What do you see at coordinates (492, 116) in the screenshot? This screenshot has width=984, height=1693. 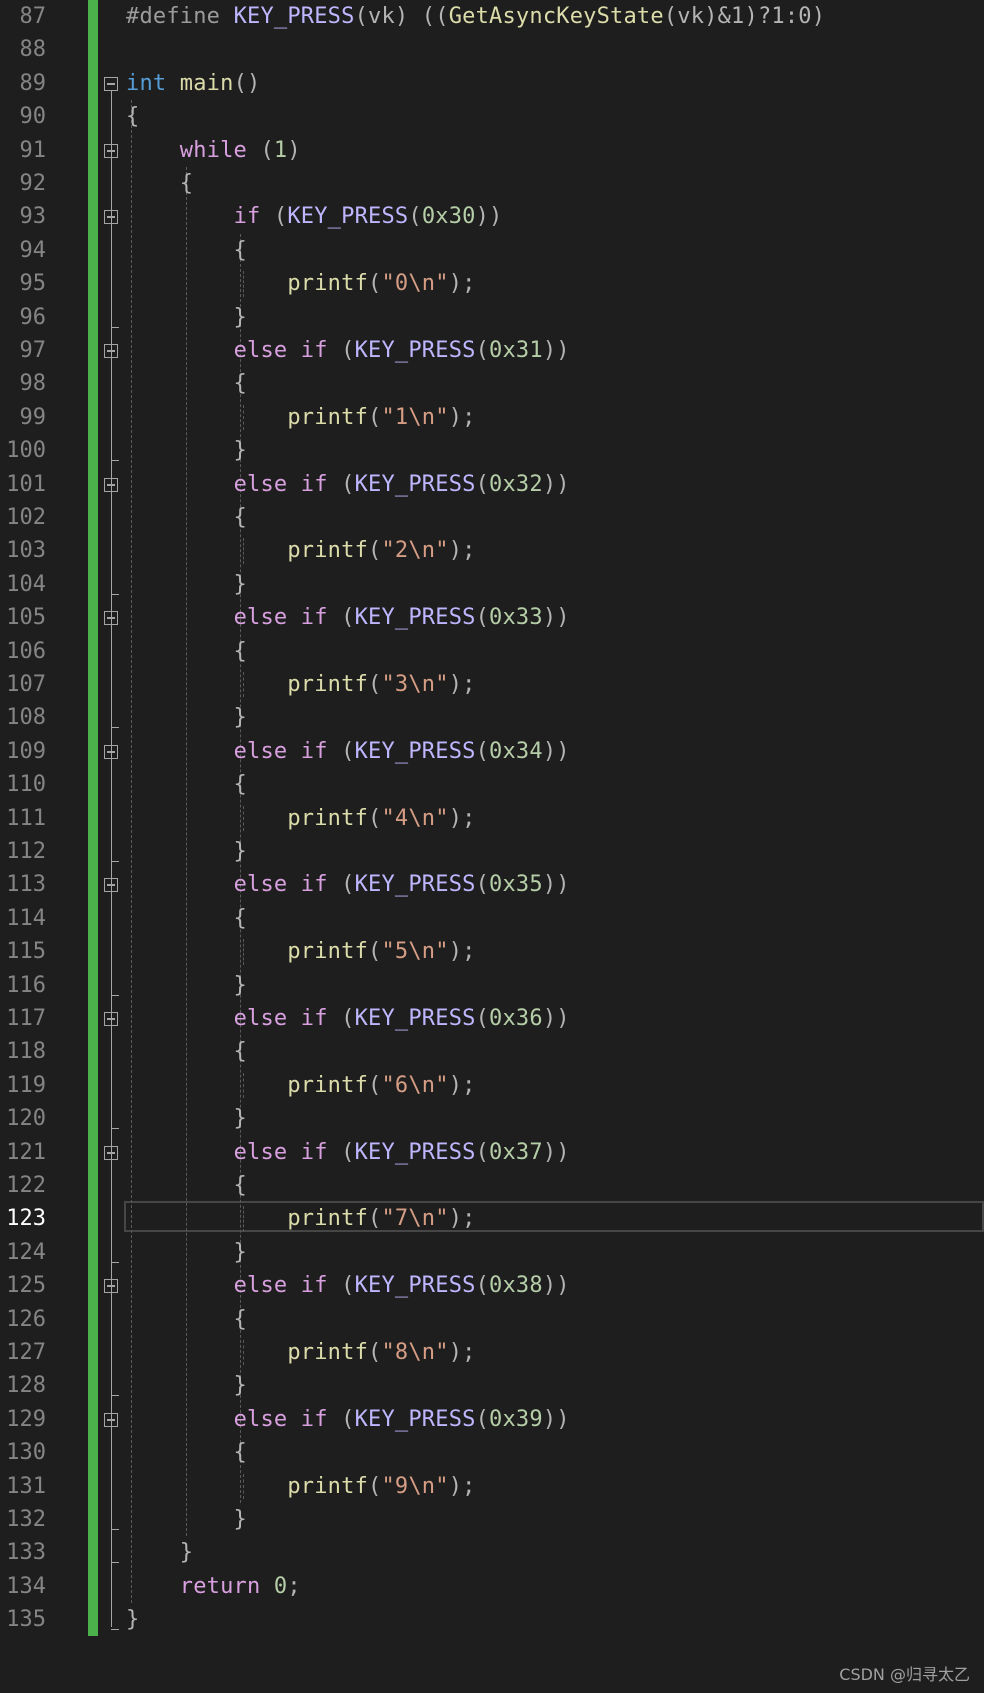 I see `code-line: 90 {` at bounding box center [492, 116].